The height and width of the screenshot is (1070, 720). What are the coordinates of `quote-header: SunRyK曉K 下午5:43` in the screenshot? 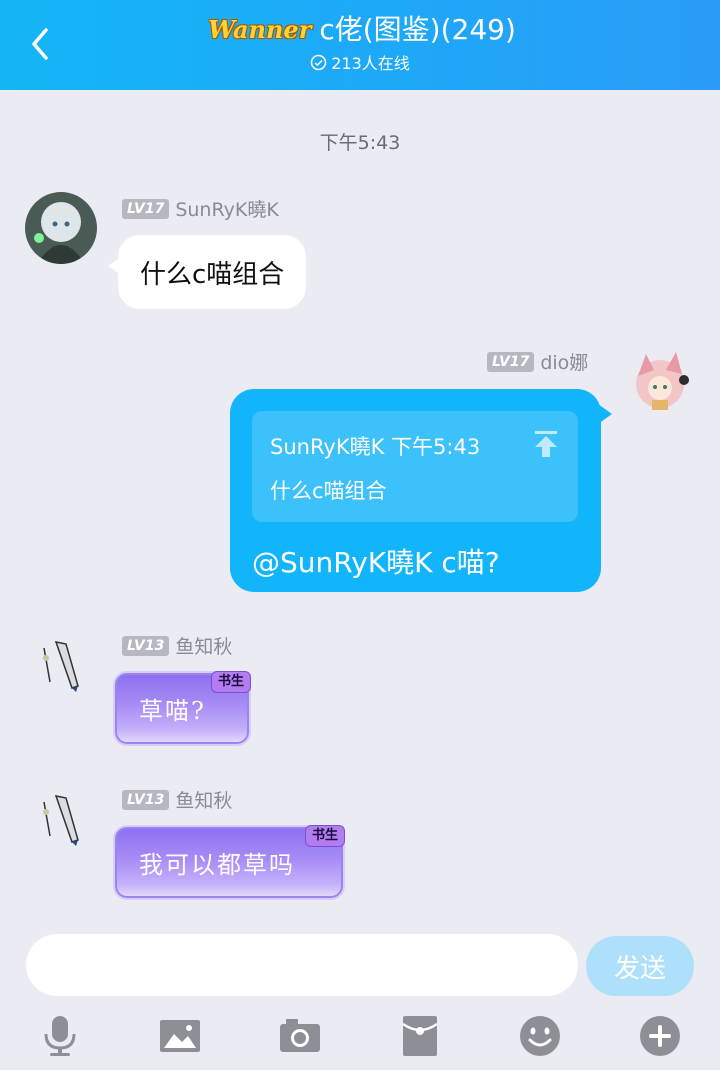 It's located at (375, 447).